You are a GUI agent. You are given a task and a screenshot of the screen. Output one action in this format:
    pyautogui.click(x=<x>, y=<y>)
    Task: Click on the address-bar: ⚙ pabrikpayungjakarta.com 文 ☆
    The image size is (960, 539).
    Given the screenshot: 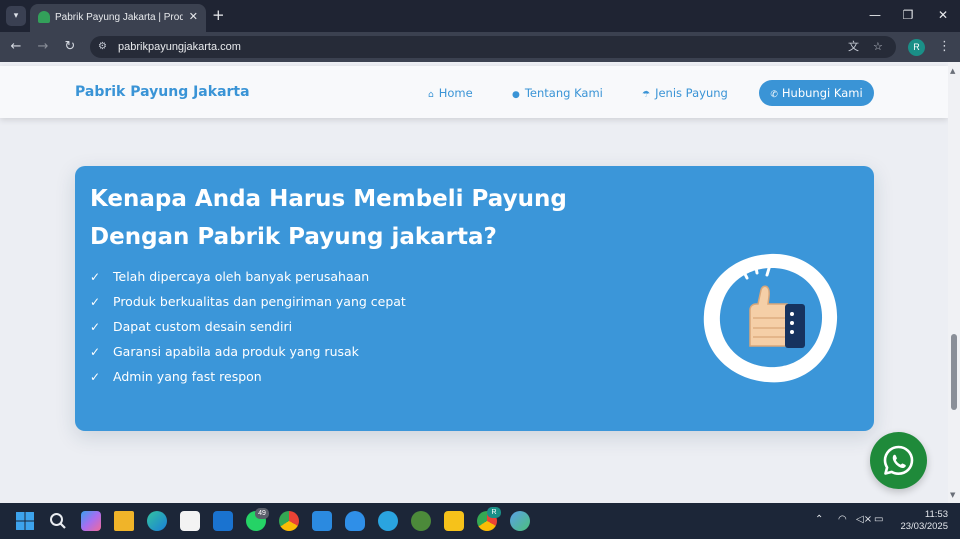 What is the action you would take?
    pyautogui.click(x=493, y=47)
    